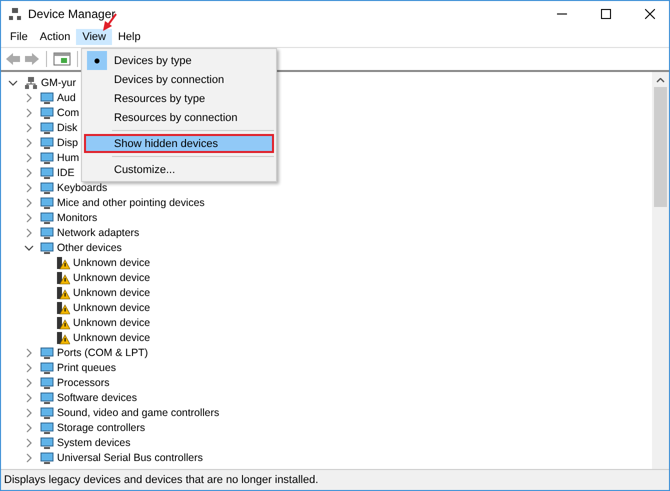 The height and width of the screenshot is (491, 670). Describe the element at coordinates (660, 80) in the screenshot. I see `scroll-up-icon` at that location.